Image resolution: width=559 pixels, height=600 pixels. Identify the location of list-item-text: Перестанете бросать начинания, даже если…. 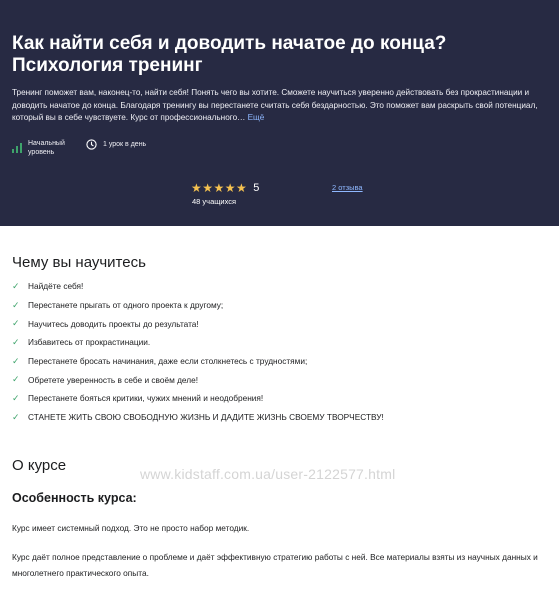
(168, 361).